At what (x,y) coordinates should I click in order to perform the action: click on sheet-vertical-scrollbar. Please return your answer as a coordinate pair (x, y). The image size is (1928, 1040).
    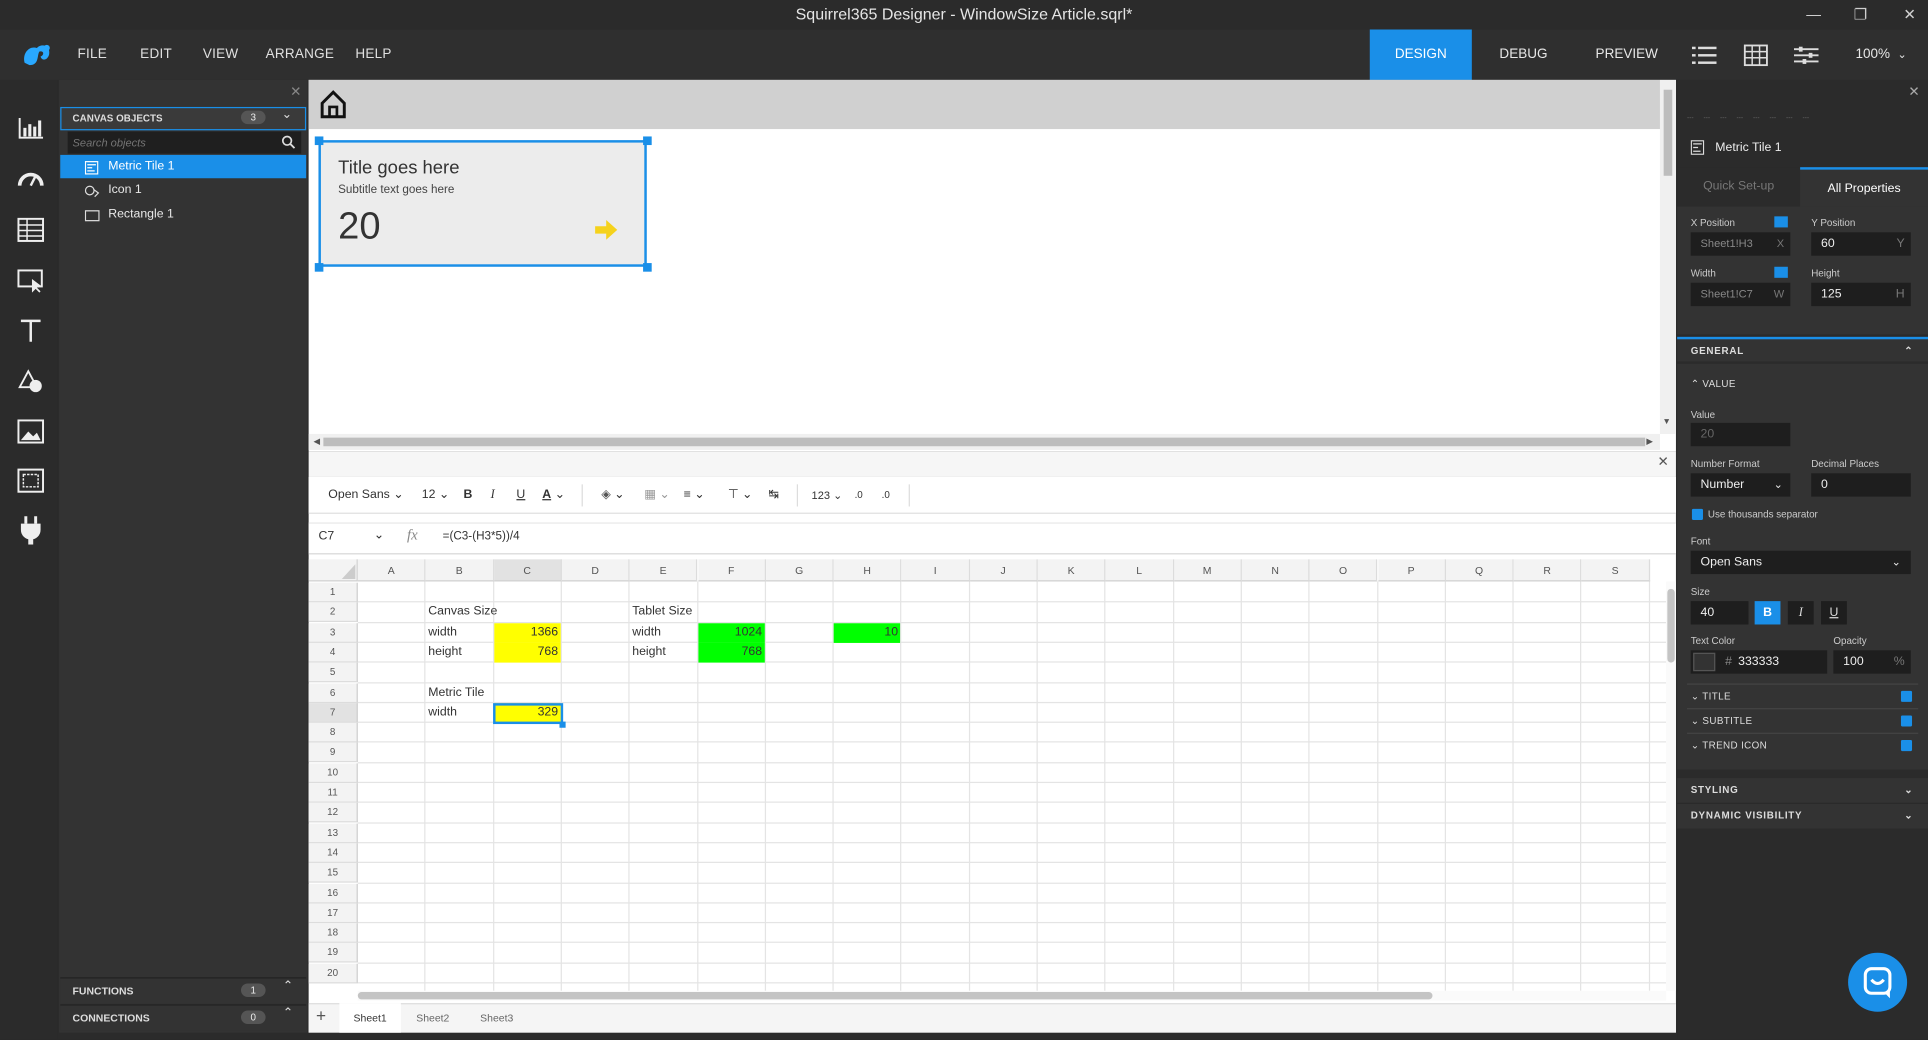
    Looking at the image, I should click on (1671, 786).